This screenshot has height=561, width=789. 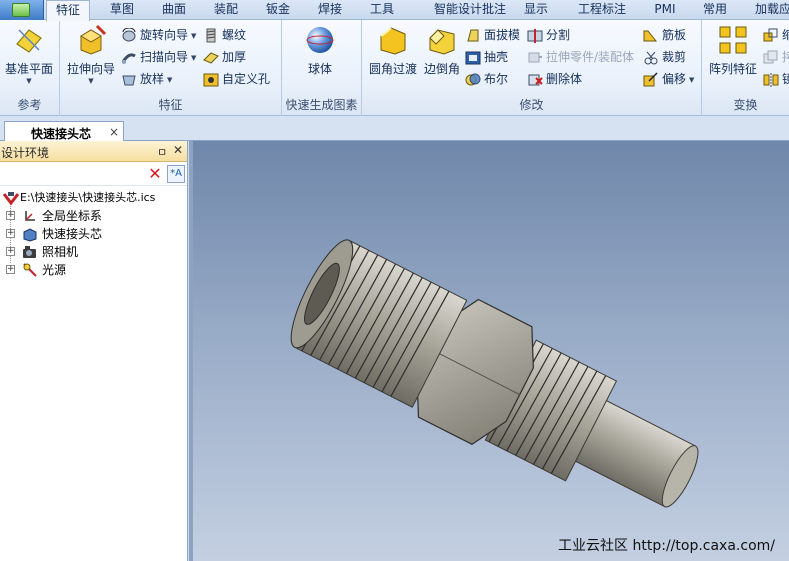 What do you see at coordinates (91, 81) in the screenshot?
I see `chevron-down-icon: ▼` at bounding box center [91, 81].